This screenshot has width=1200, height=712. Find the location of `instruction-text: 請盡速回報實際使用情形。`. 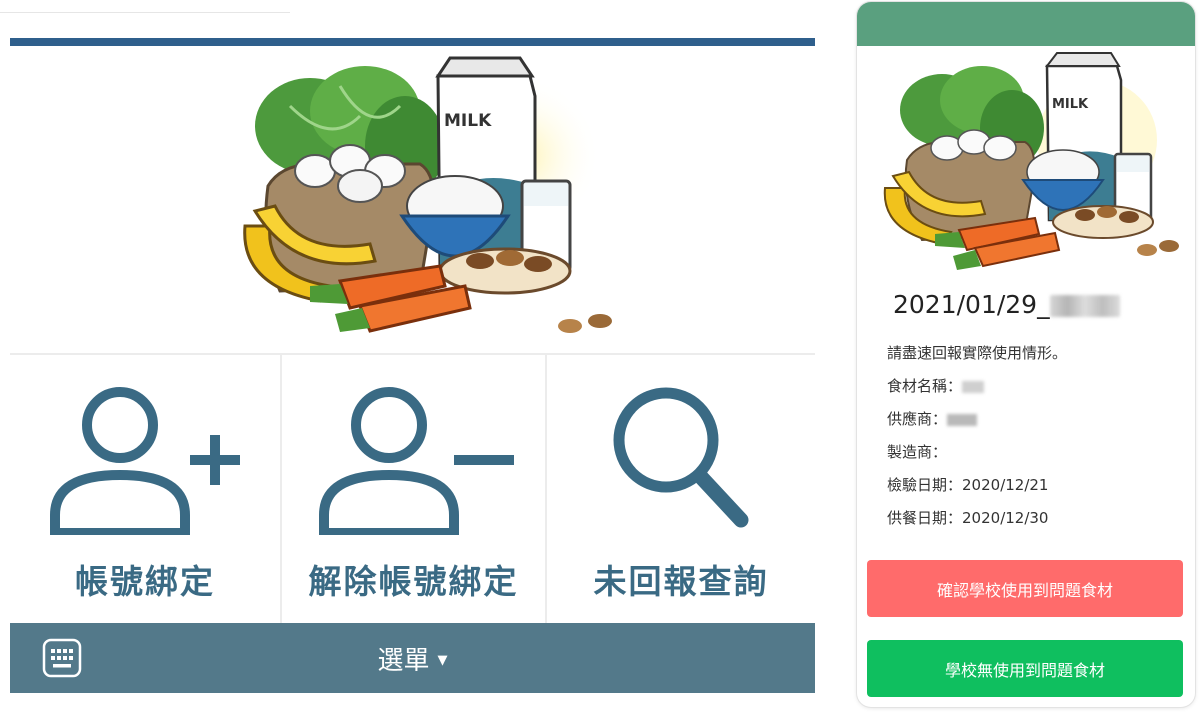

instruction-text: 請盡速回報實際使用情形。 is located at coordinates (977, 353).